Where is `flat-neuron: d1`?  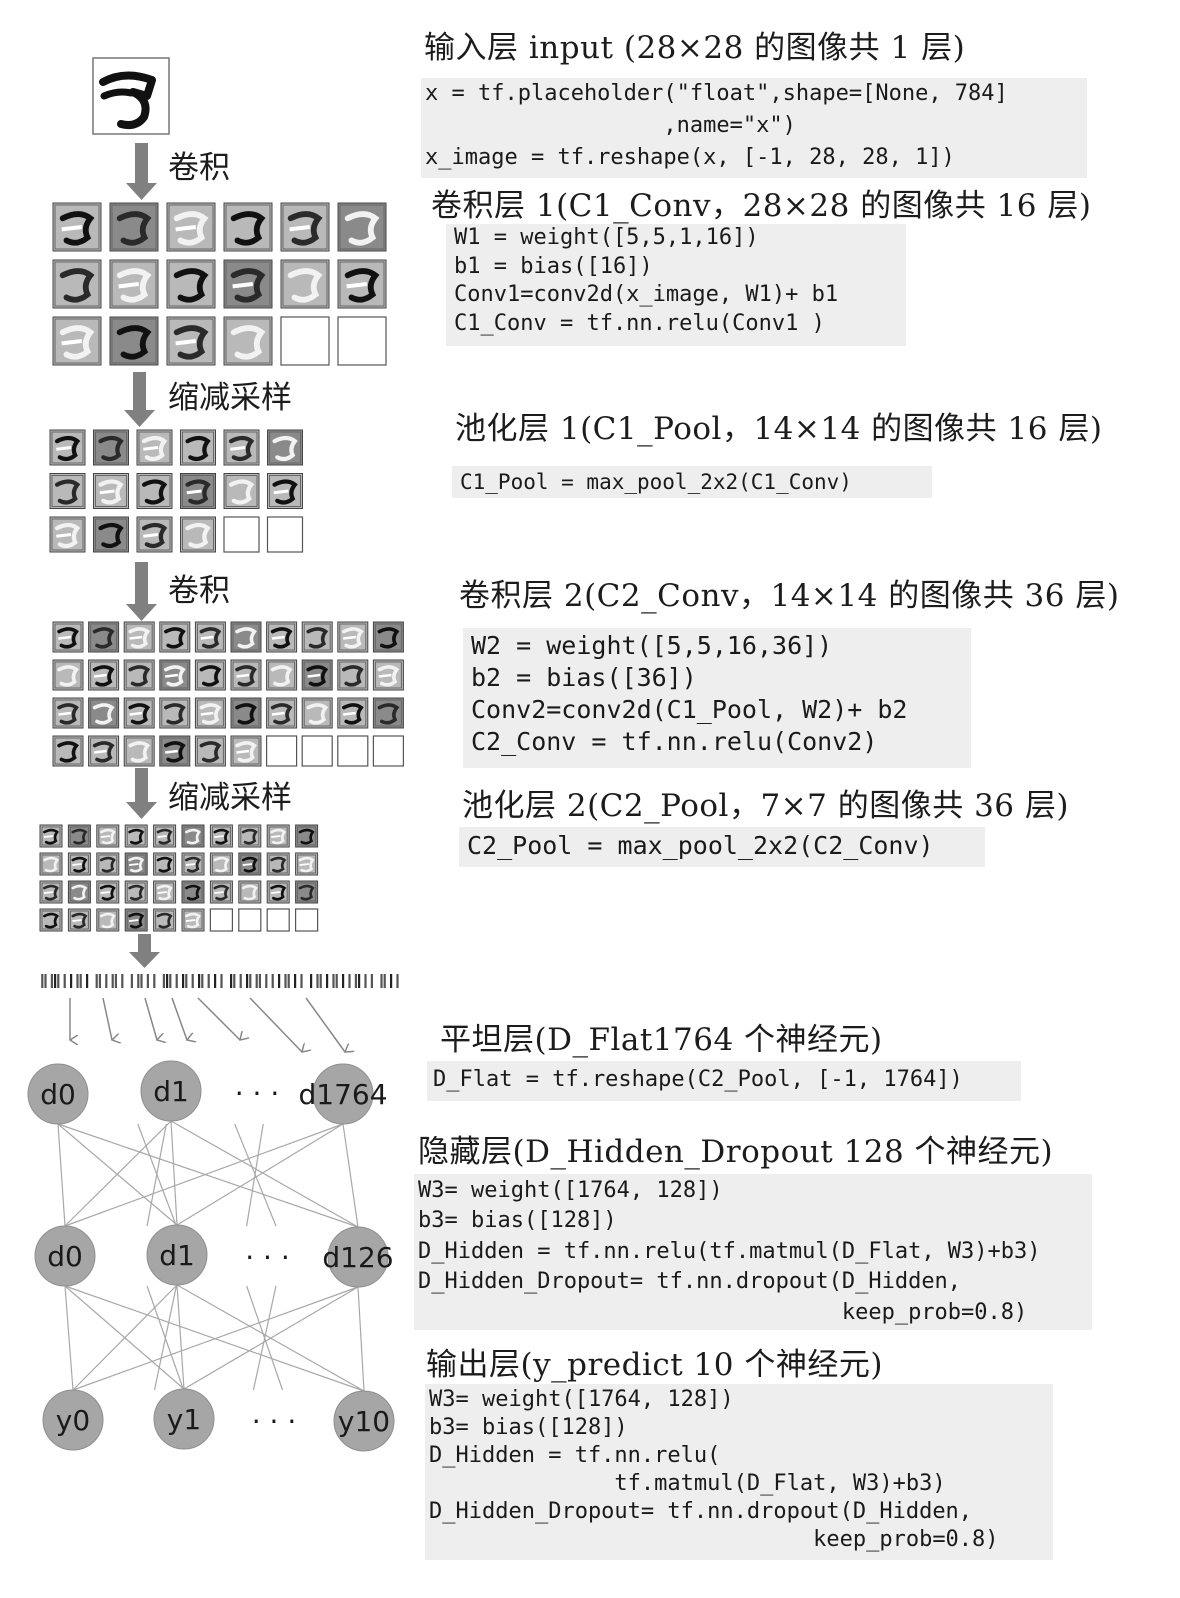 flat-neuron: d1 is located at coordinates (171, 1091).